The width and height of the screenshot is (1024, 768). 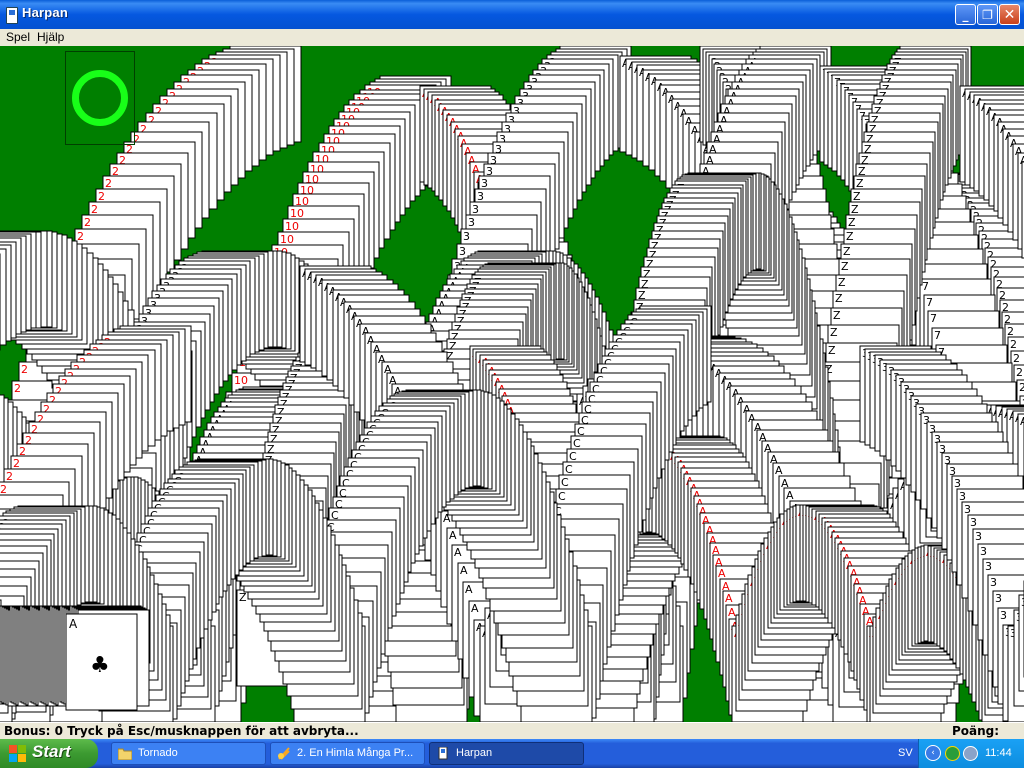 What do you see at coordinates (512, 37) in the screenshot?
I see `menu-bar: Spel Hjälp` at bounding box center [512, 37].